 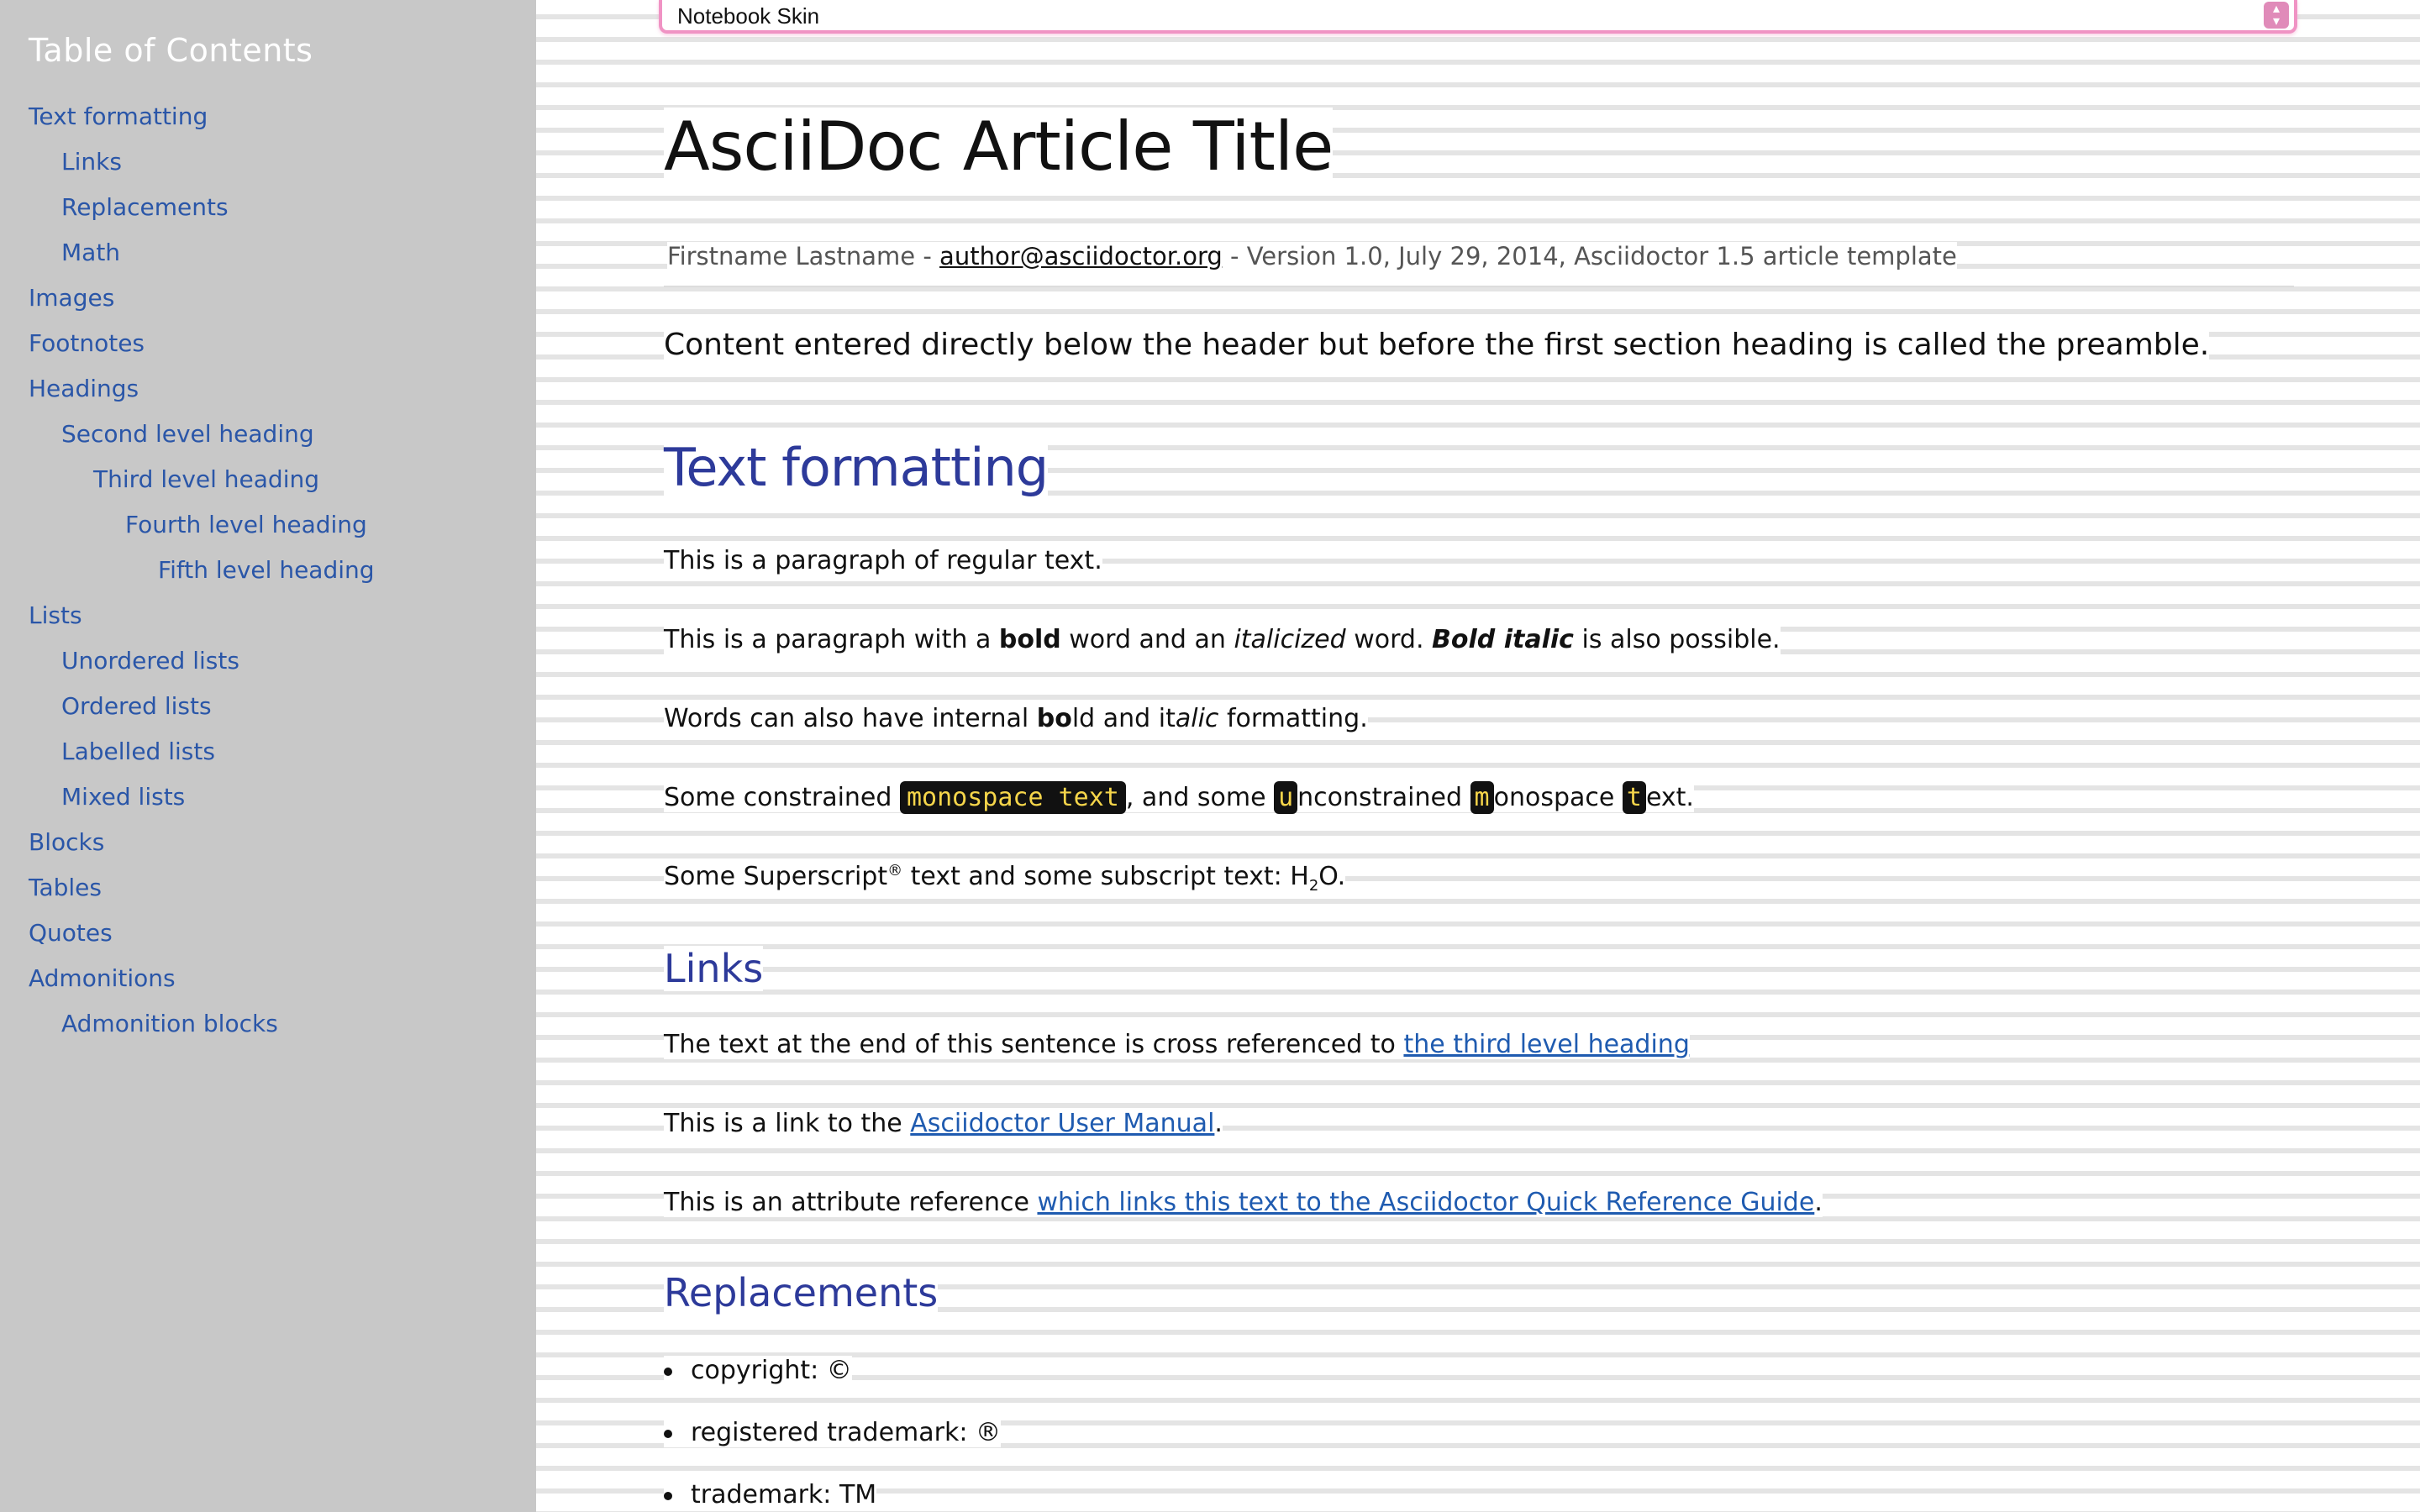 I want to click on text-run: This is a link to the, so click(x=787, y=1123).